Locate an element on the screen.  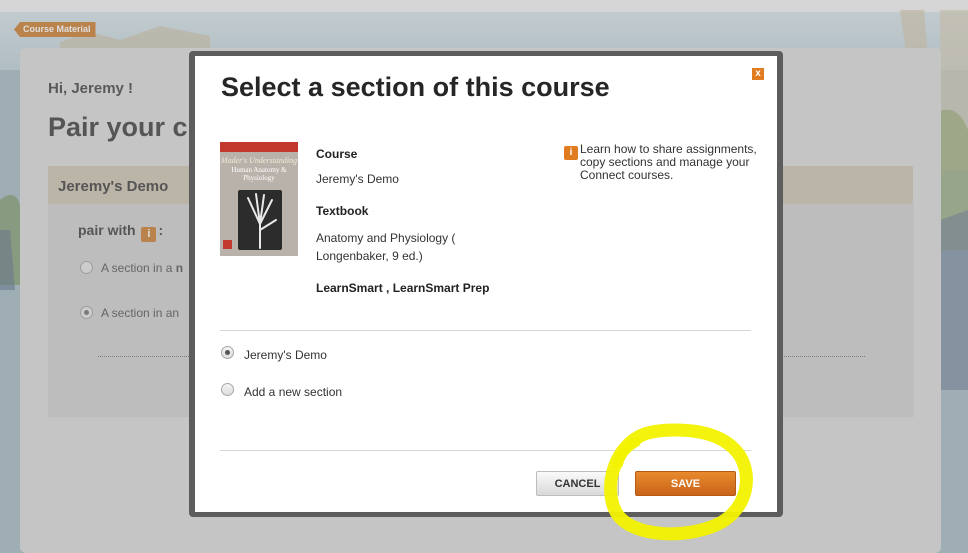
cover-title-line-1: Mader's Understanding is located at coordinates (259, 160).